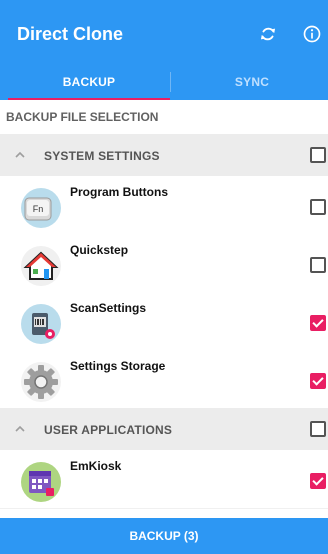 The width and height of the screenshot is (328, 554). What do you see at coordinates (96, 466) in the screenshot?
I see `app-name: EmKiosk` at bounding box center [96, 466].